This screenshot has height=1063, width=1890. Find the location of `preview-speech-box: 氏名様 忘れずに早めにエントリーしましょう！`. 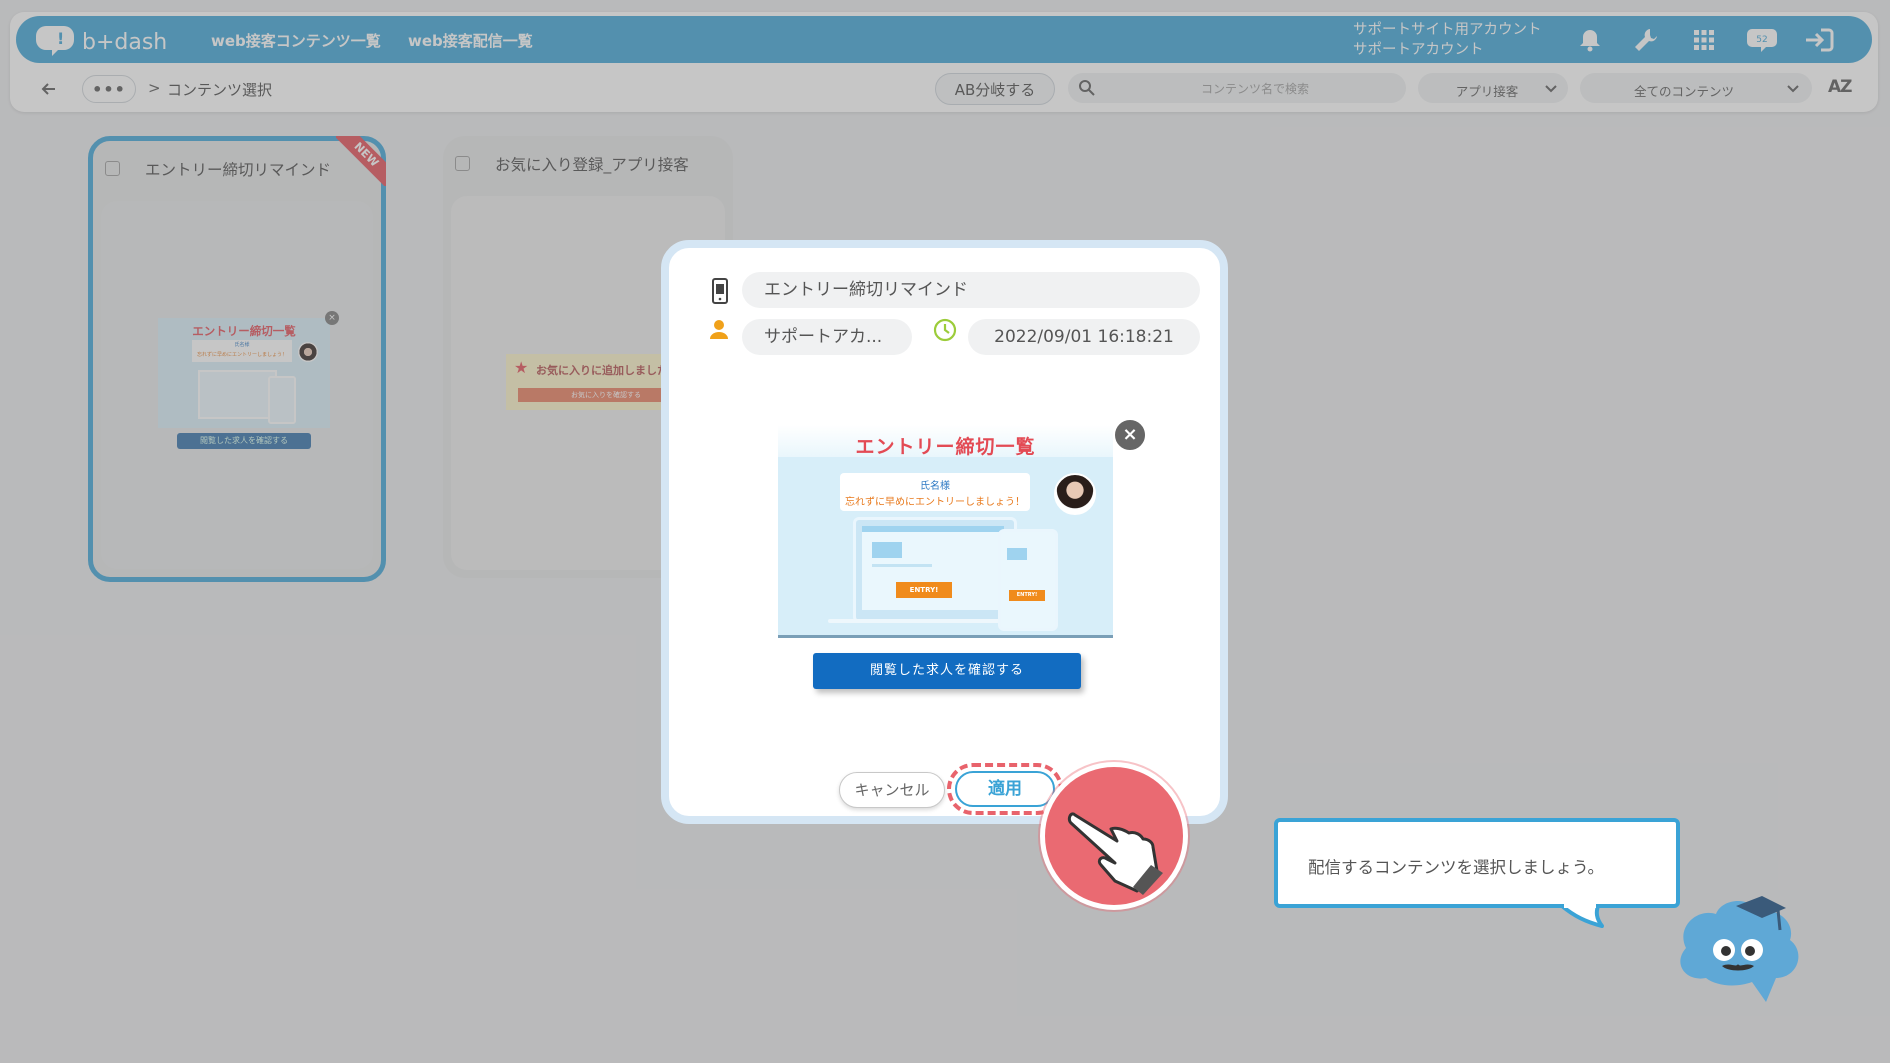

preview-speech-box: 氏名様 忘れずに早めにエントリーしましょう！ is located at coordinates (935, 492).